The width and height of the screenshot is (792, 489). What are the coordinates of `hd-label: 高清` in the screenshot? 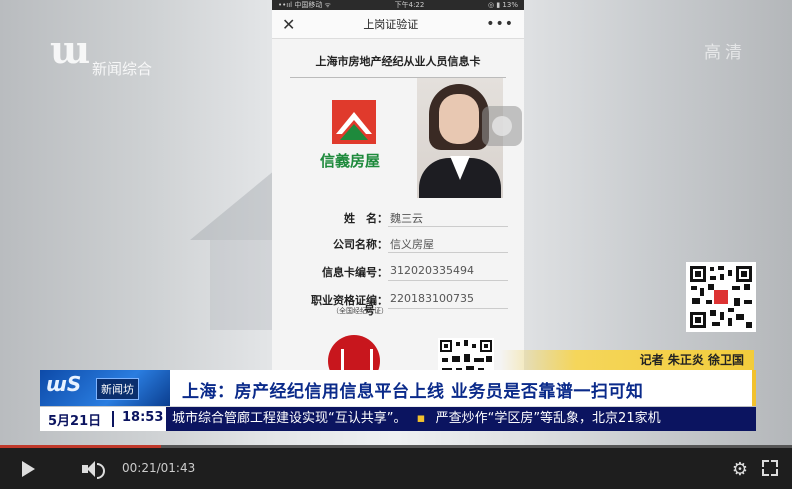 It's located at (725, 53).